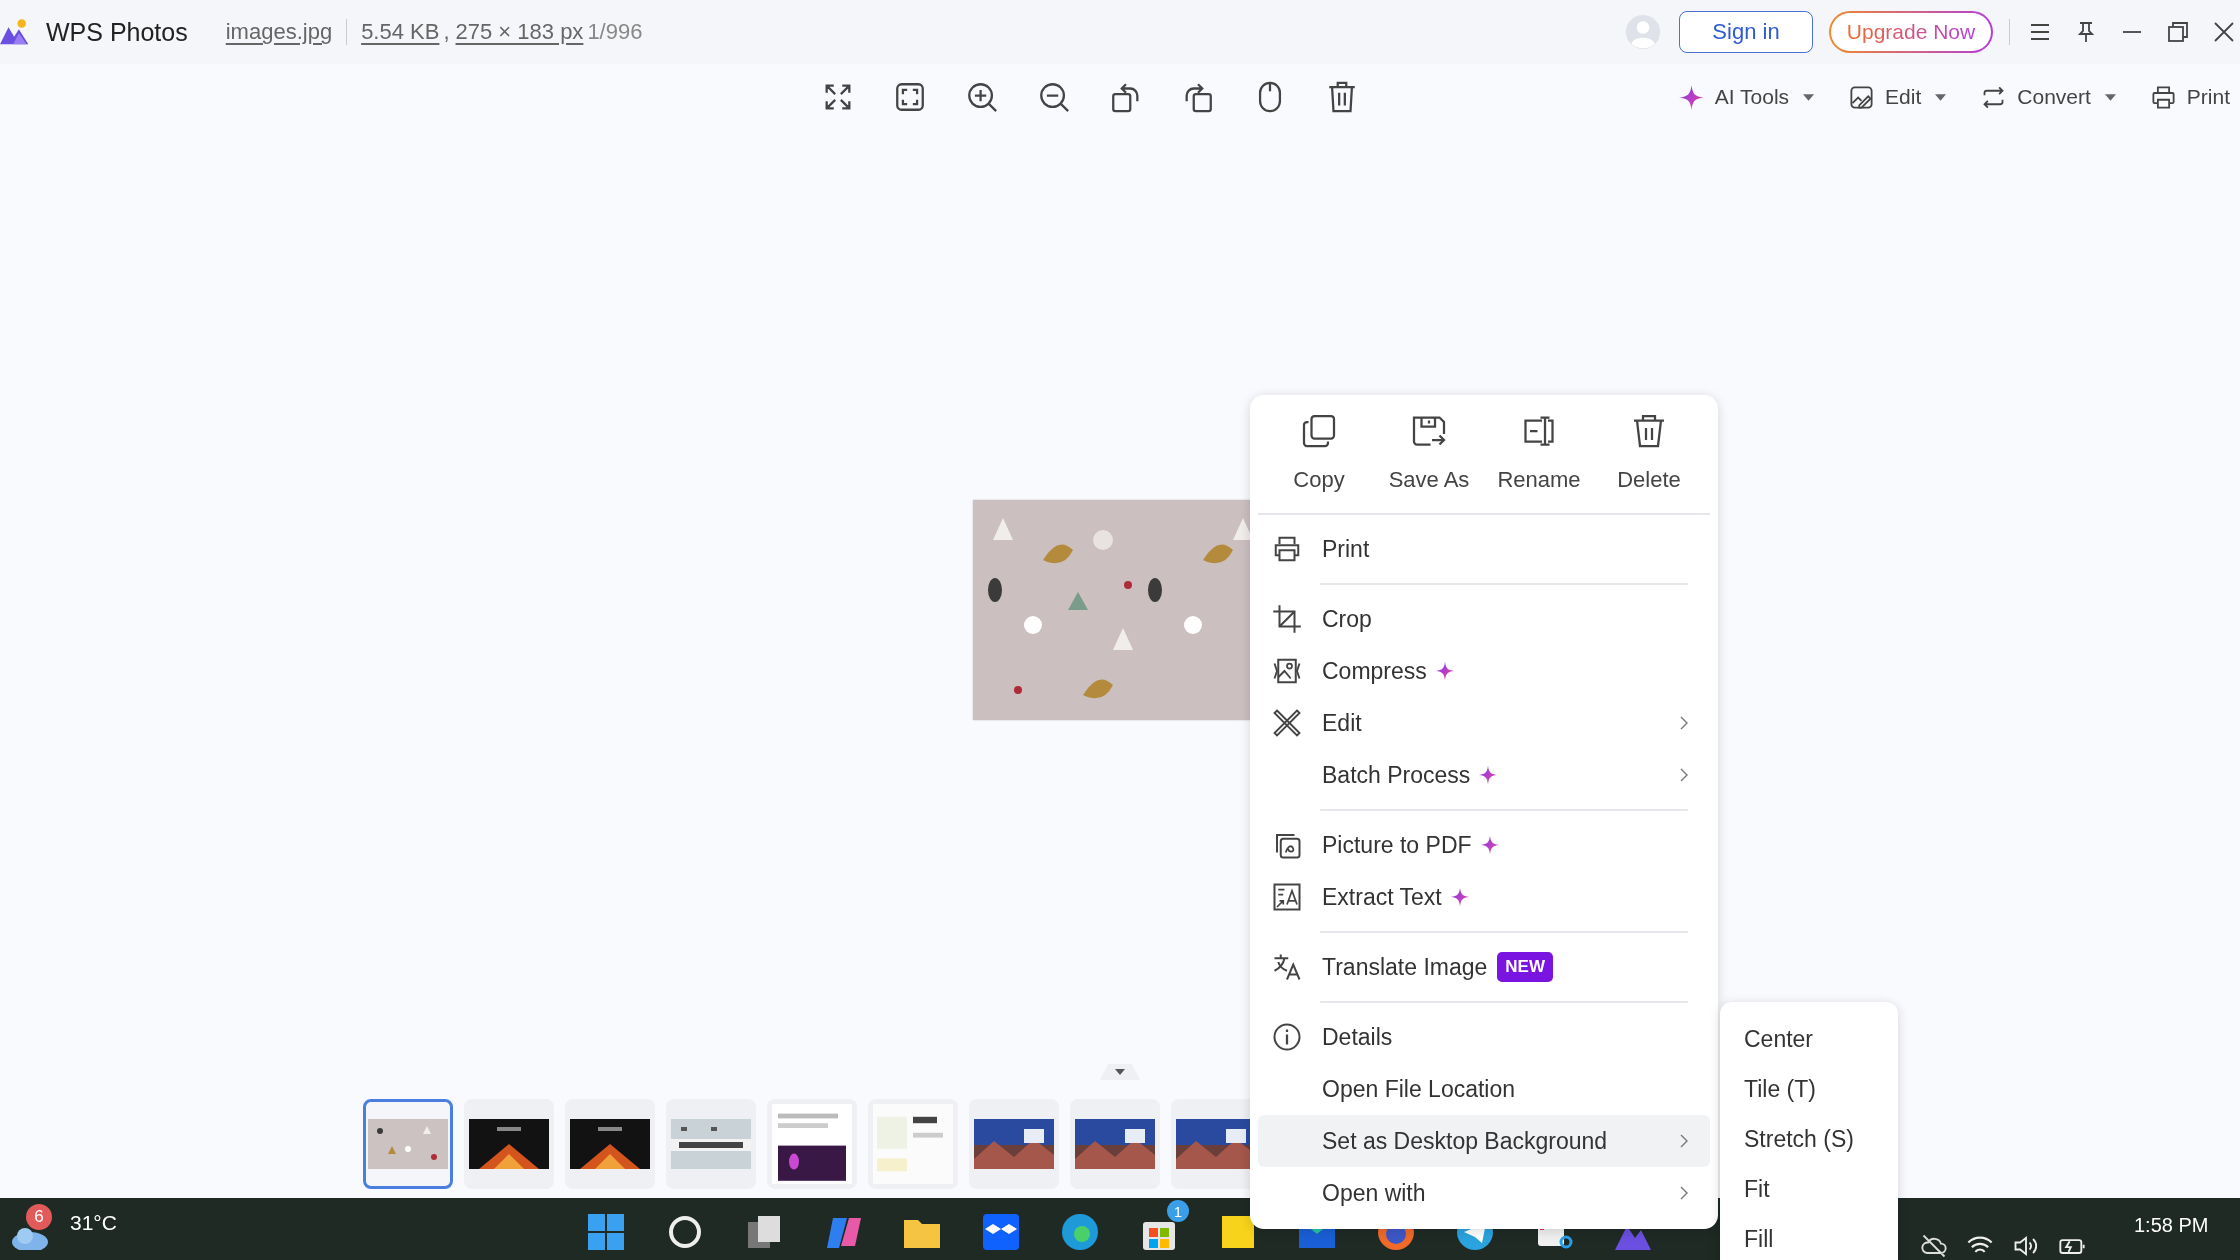 This screenshot has height=1260, width=2240. What do you see at coordinates (1809, 1089) in the screenshot?
I see `submenu-item: Tile (T)` at bounding box center [1809, 1089].